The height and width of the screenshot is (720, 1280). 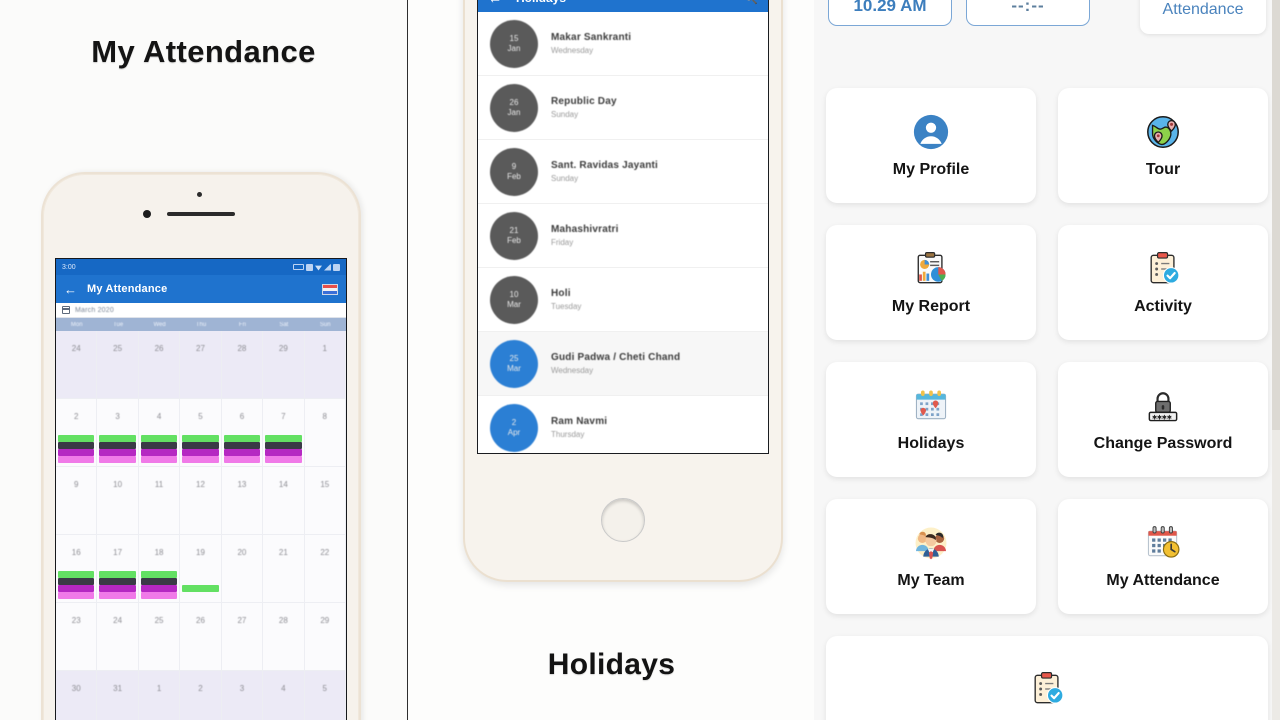 I want to click on calendar-day-cell: 30, so click(x=77, y=695).